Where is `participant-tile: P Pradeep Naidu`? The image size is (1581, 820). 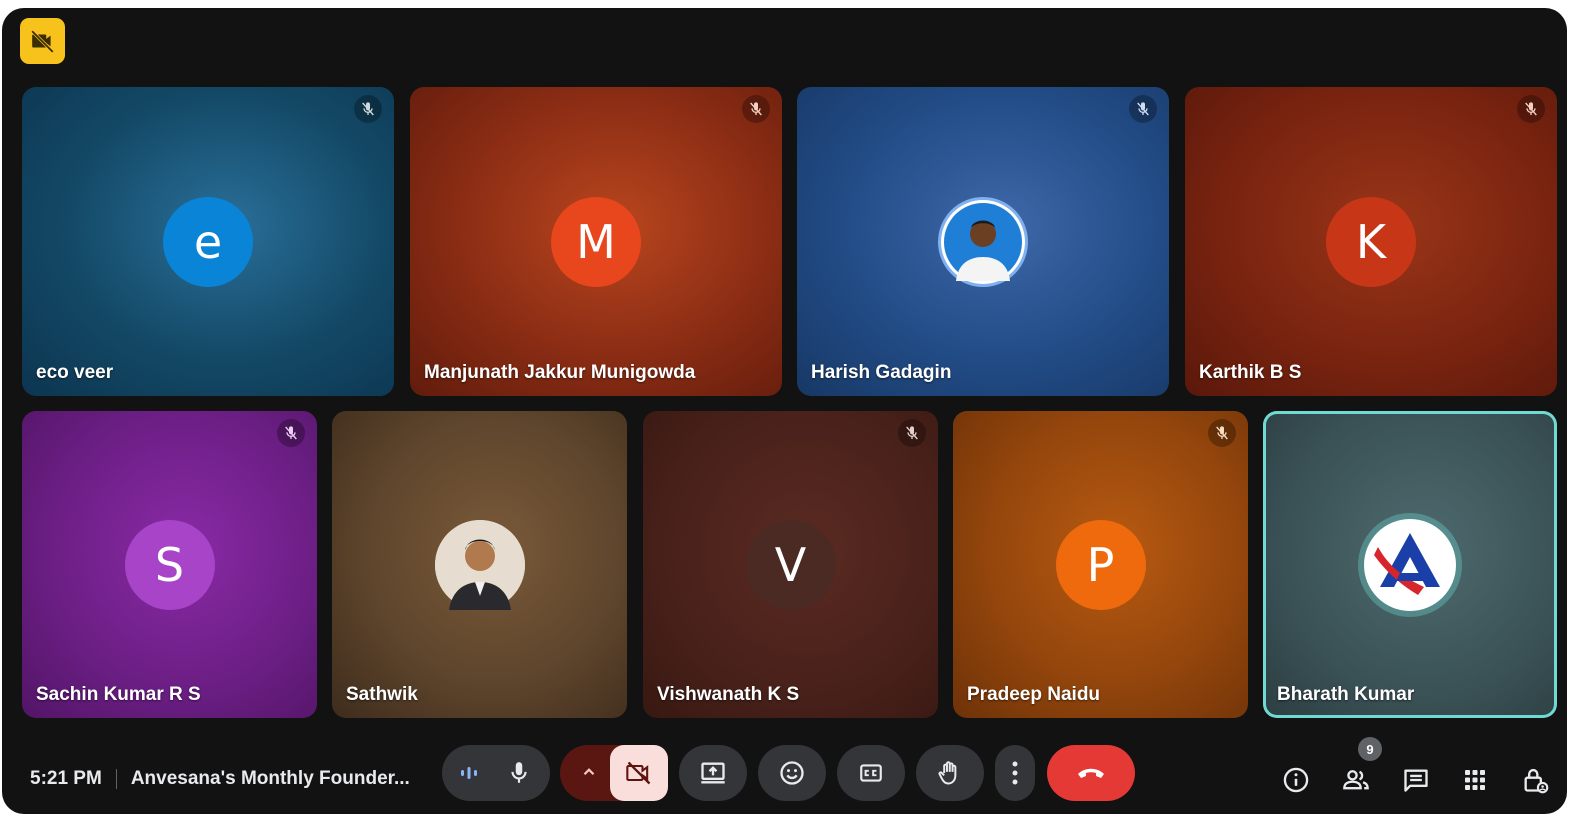
participant-tile: P Pradeep Naidu is located at coordinates (1100, 564).